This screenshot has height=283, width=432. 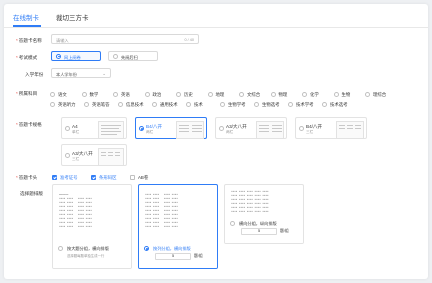 What do you see at coordinates (150, 132) in the screenshot?
I see `paper-b4-two-col-sub: 两栏` at bounding box center [150, 132].